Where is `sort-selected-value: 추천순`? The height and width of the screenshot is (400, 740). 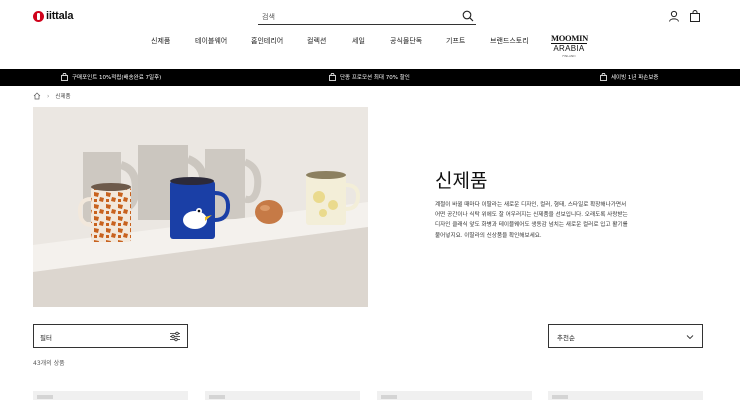
sort-selected-value: 추천순 is located at coordinates (566, 338).